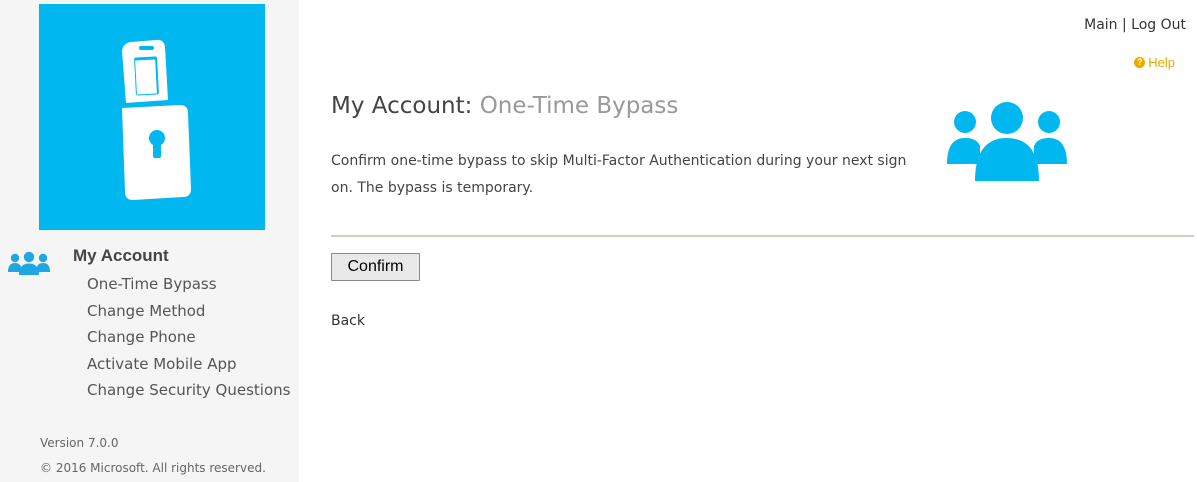  Describe the element at coordinates (188, 314) in the screenshot. I see `sidebar-item-change-method: Change Method` at that location.